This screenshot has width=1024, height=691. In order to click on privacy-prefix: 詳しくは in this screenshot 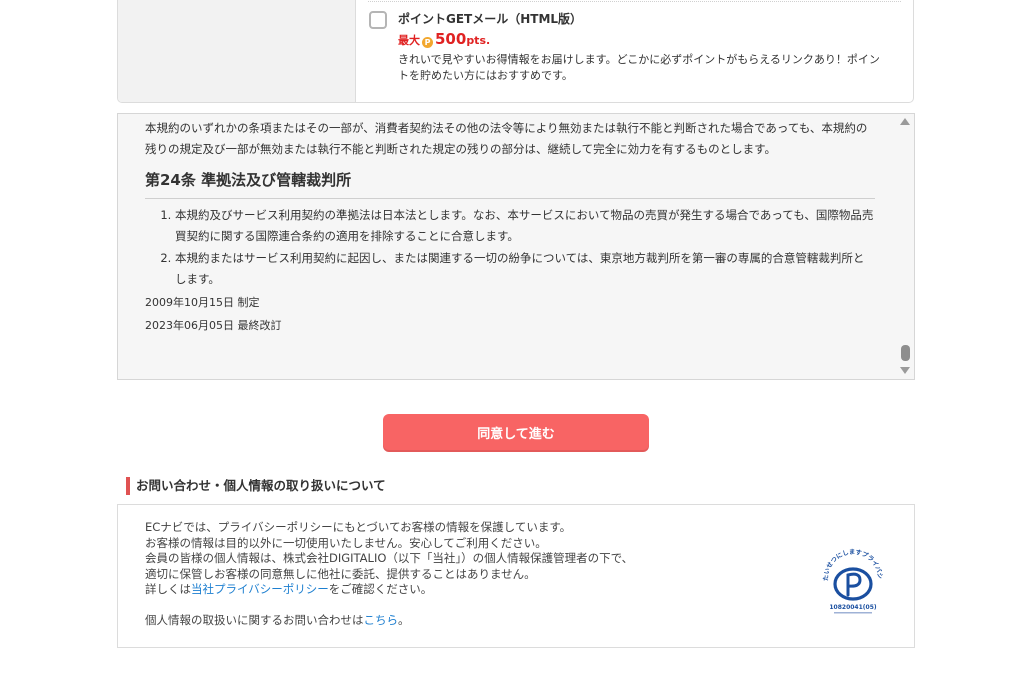, I will do `click(168, 589)`.